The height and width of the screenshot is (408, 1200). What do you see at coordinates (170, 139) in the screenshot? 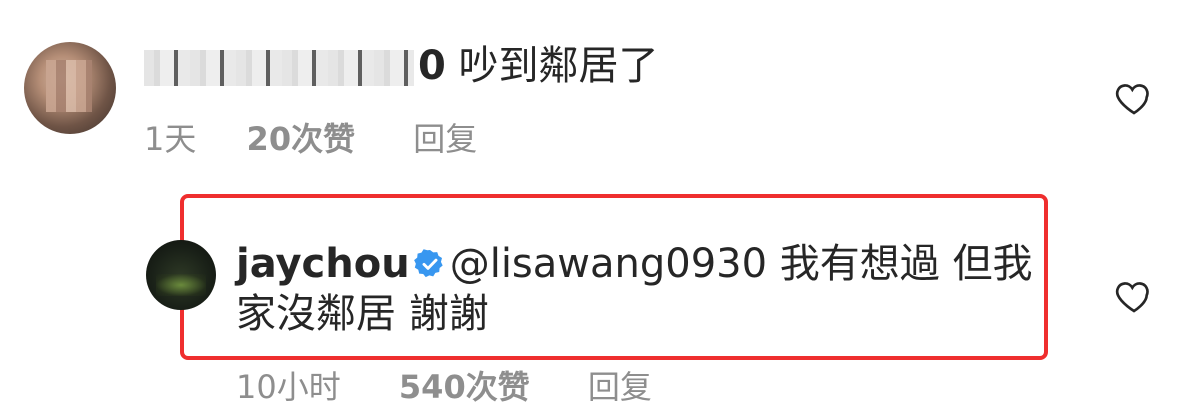
I see `comment-1-time: 1天` at bounding box center [170, 139].